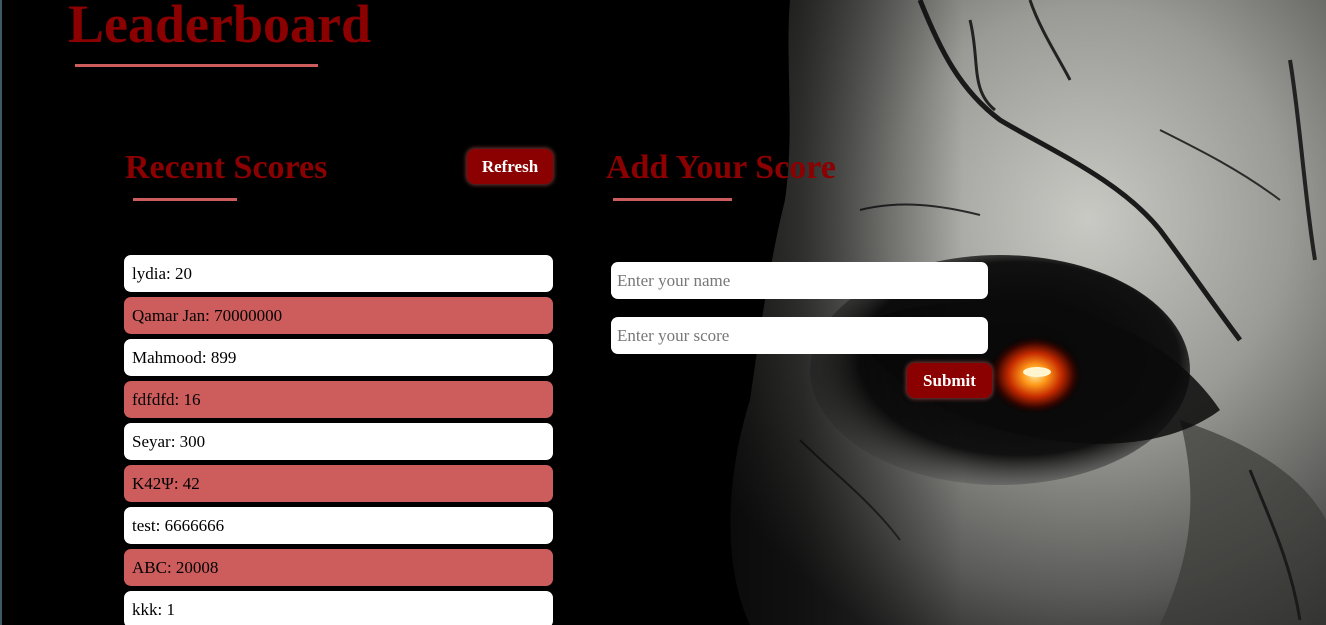 The image size is (1326, 625). I want to click on score-item: ABC: 20008, so click(338, 567).